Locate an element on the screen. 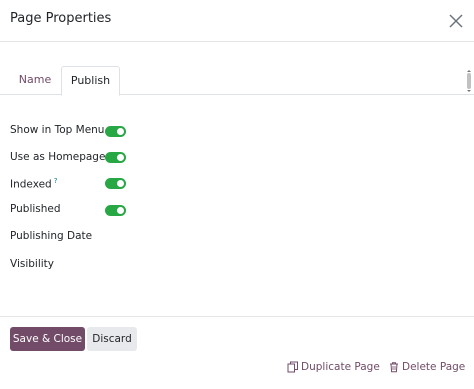 The image size is (474, 389). dialog-header: Page Properties is located at coordinates (237, 21).